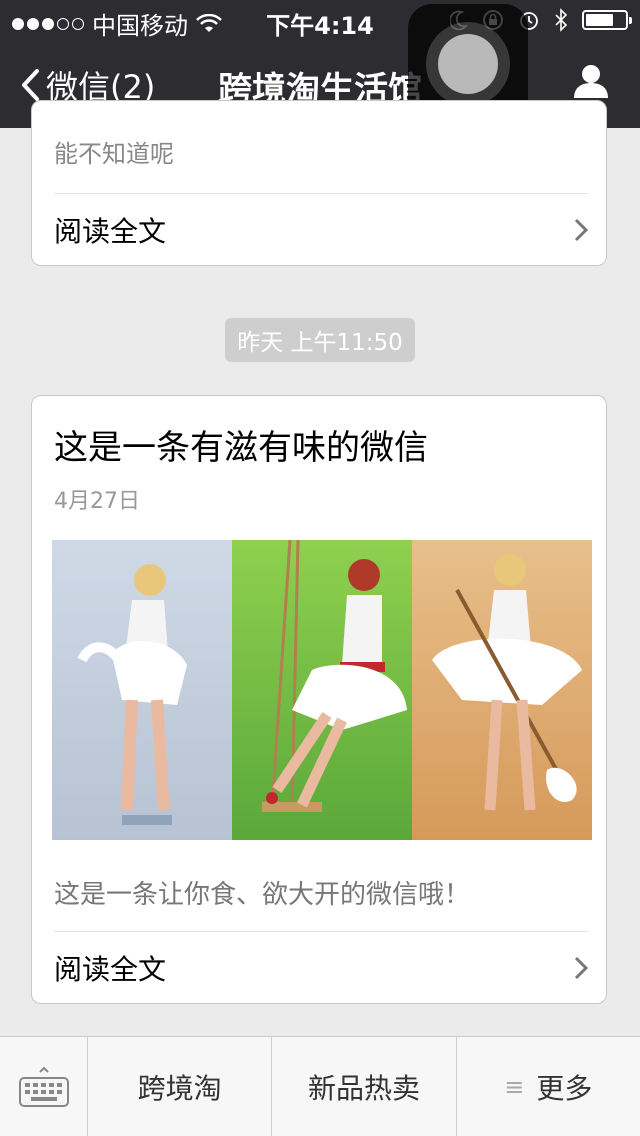 This screenshot has height=1136, width=640. I want to click on article-card: 能不知道呢 阅读全文, so click(319, 183).